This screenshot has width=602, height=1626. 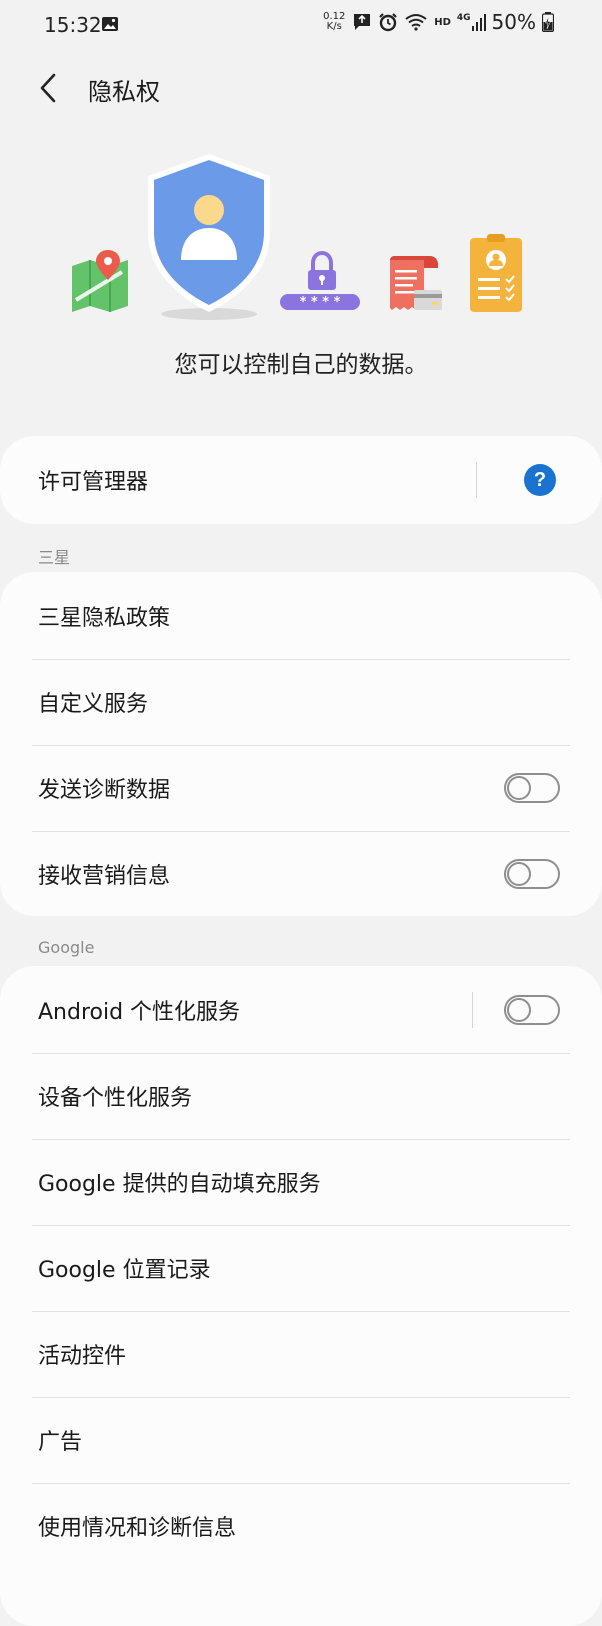 I want to click on hero-caption: 您可以控制自己的数据。, so click(x=301, y=365).